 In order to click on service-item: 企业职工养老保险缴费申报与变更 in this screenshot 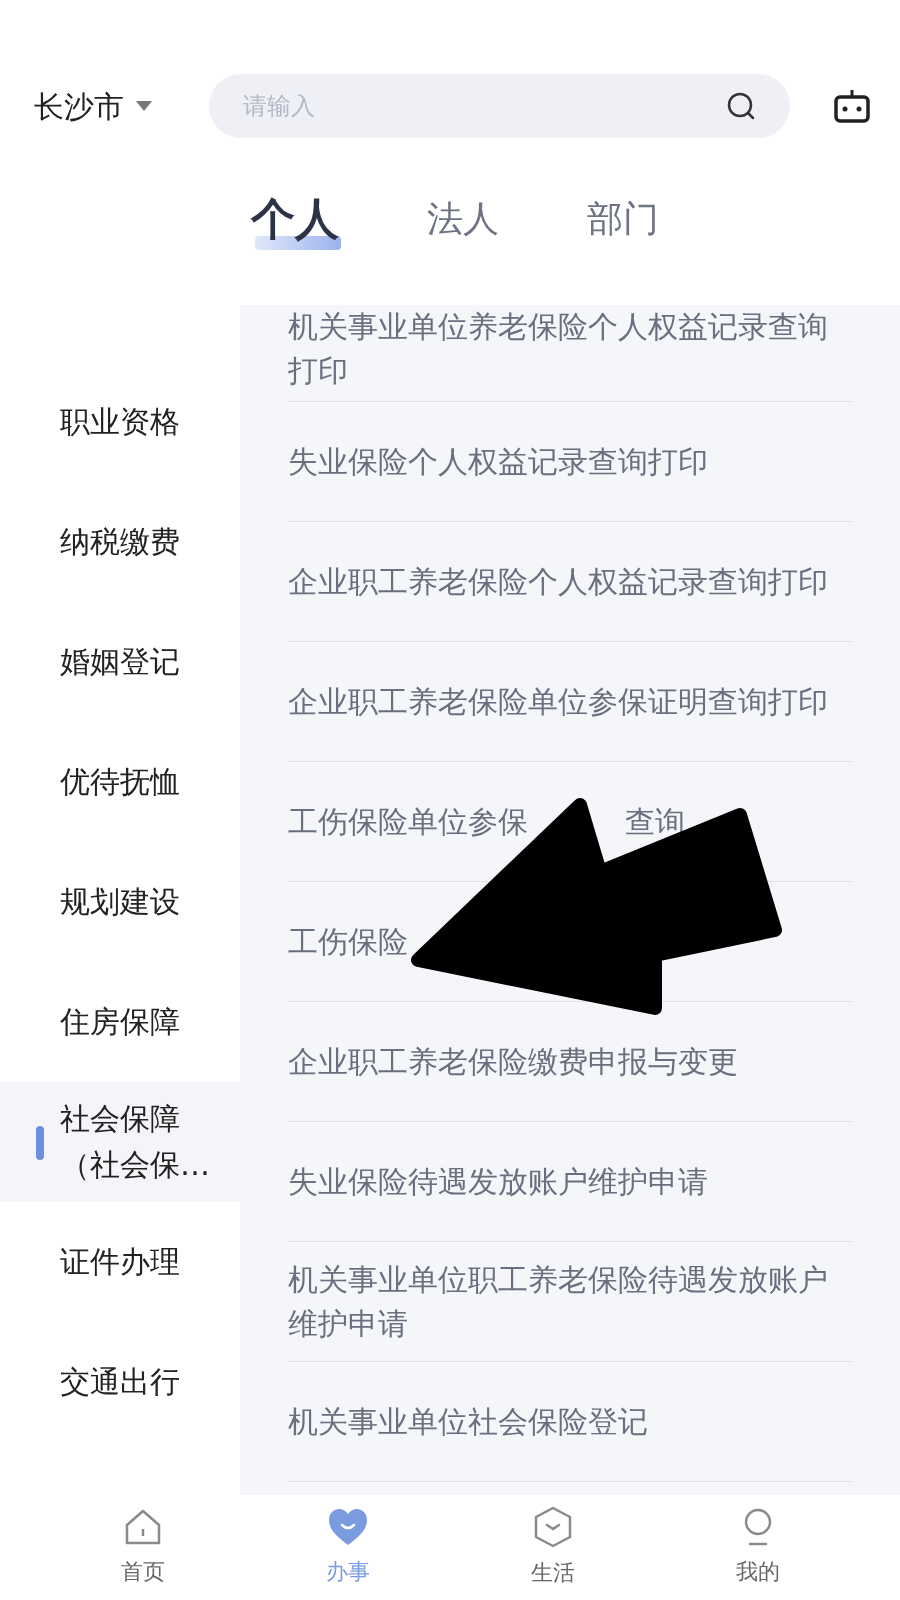, I will do `click(513, 1061)`.